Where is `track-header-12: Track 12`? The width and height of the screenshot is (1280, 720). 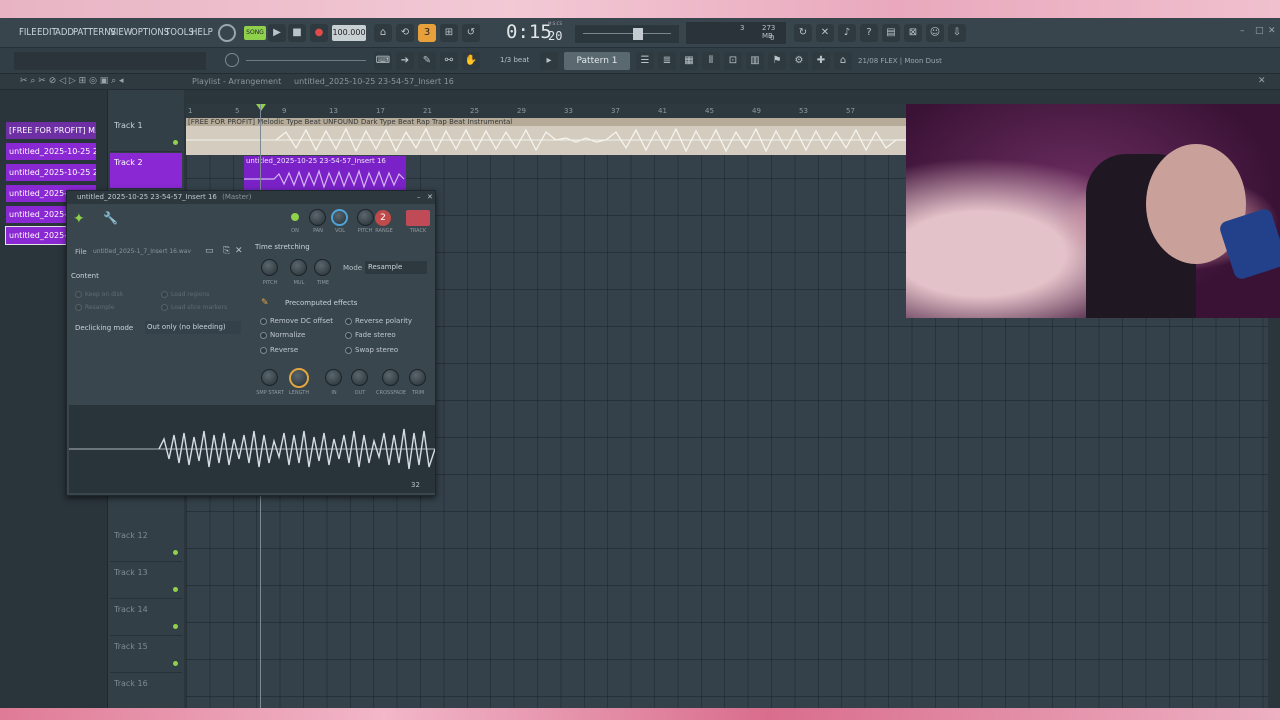 track-header-12: Track 12 is located at coordinates (146, 544).